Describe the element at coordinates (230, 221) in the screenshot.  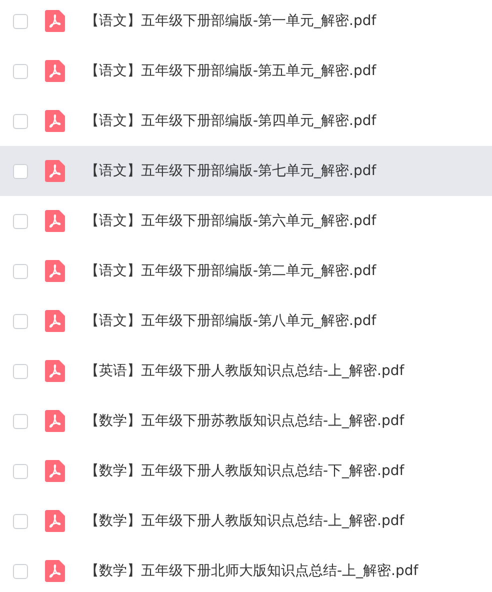
I see `file-name: 【语文】五年级下册部编版-第六单元_解密.pdf` at that location.